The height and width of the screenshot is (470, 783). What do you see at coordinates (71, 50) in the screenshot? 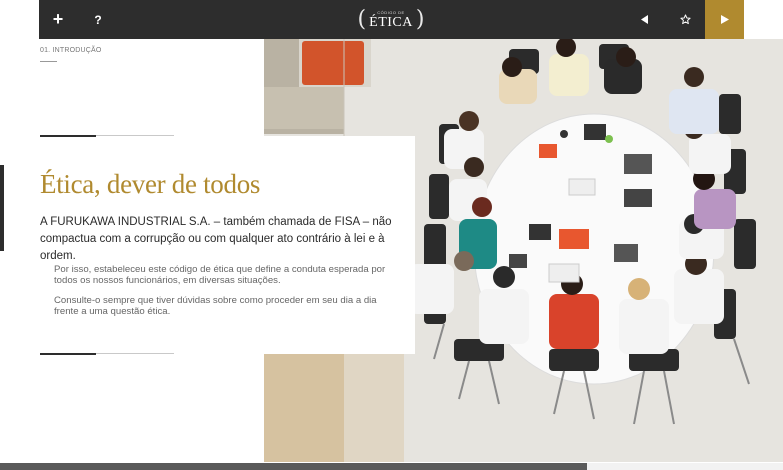
I see `breadcrumb: 01. INTRODUÇÃO` at bounding box center [71, 50].